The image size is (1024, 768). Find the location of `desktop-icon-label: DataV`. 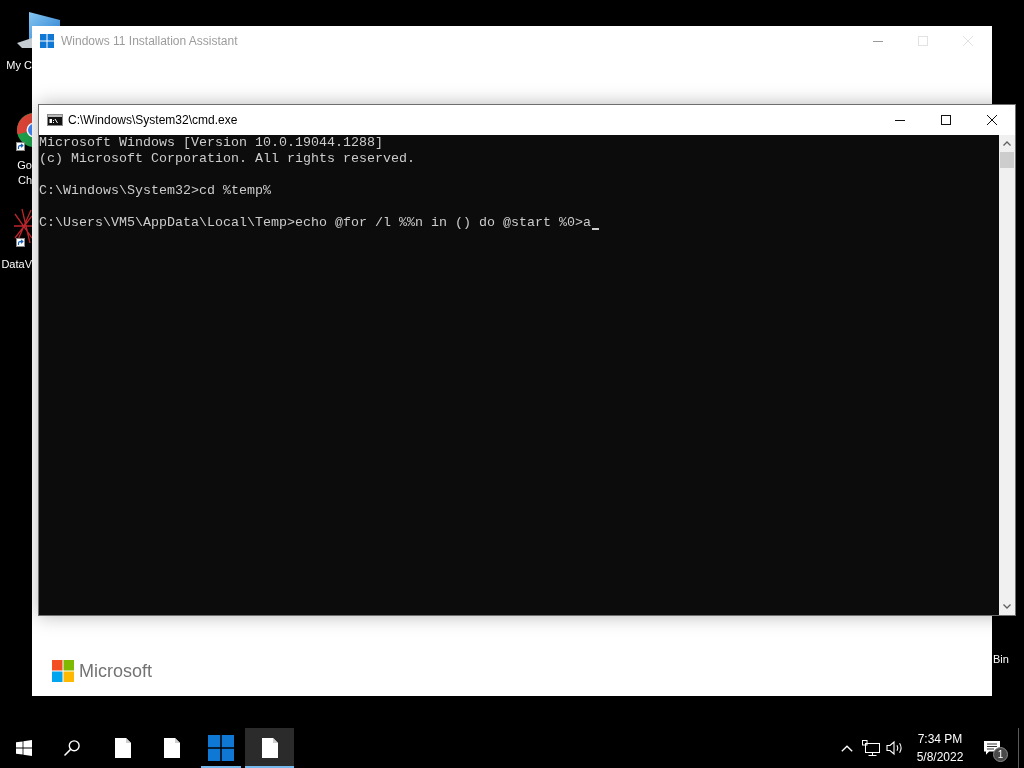

desktop-icon-label: DataV is located at coordinates (16, 264).